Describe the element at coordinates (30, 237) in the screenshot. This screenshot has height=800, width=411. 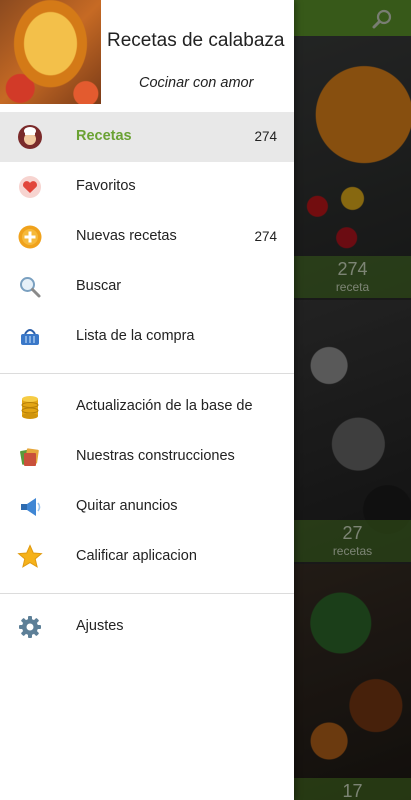
I see `plus-circle-icon` at that location.